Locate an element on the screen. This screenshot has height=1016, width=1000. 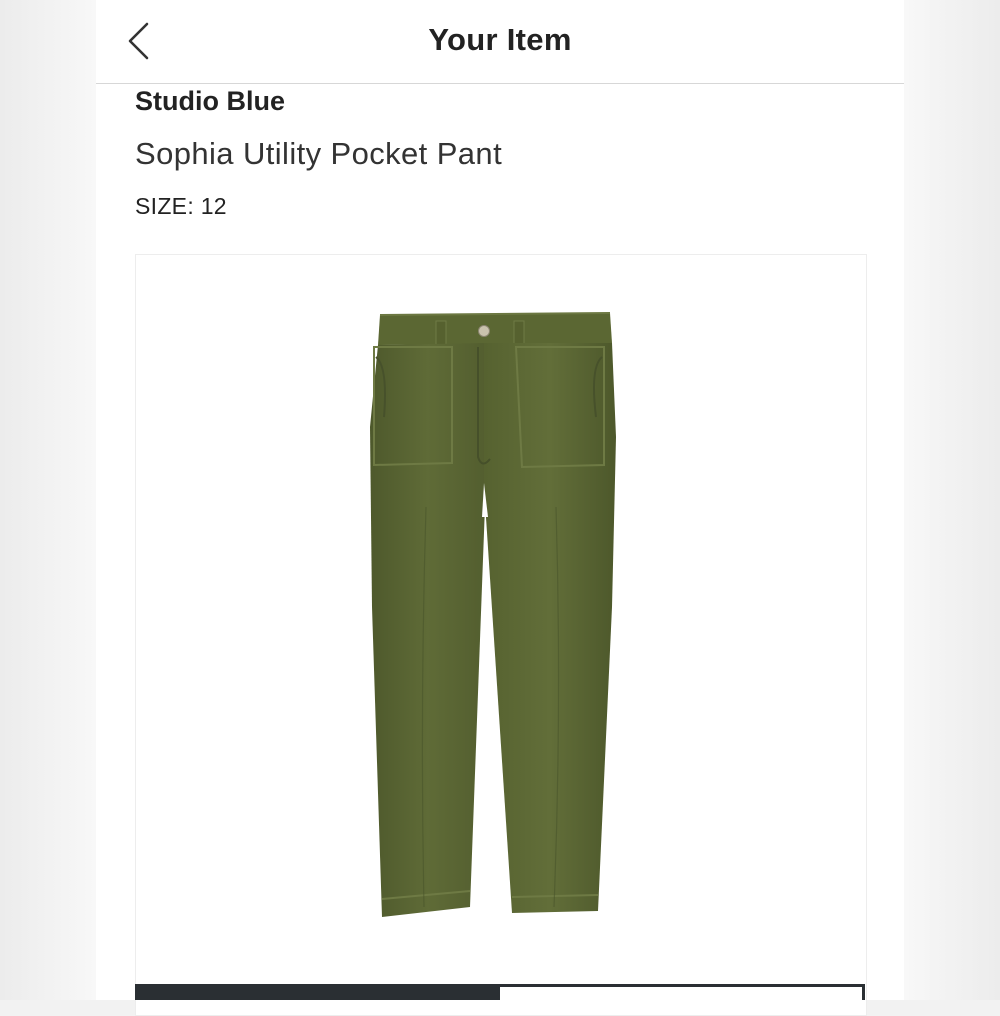
bottom-tab-bar is located at coordinates (500, 992).